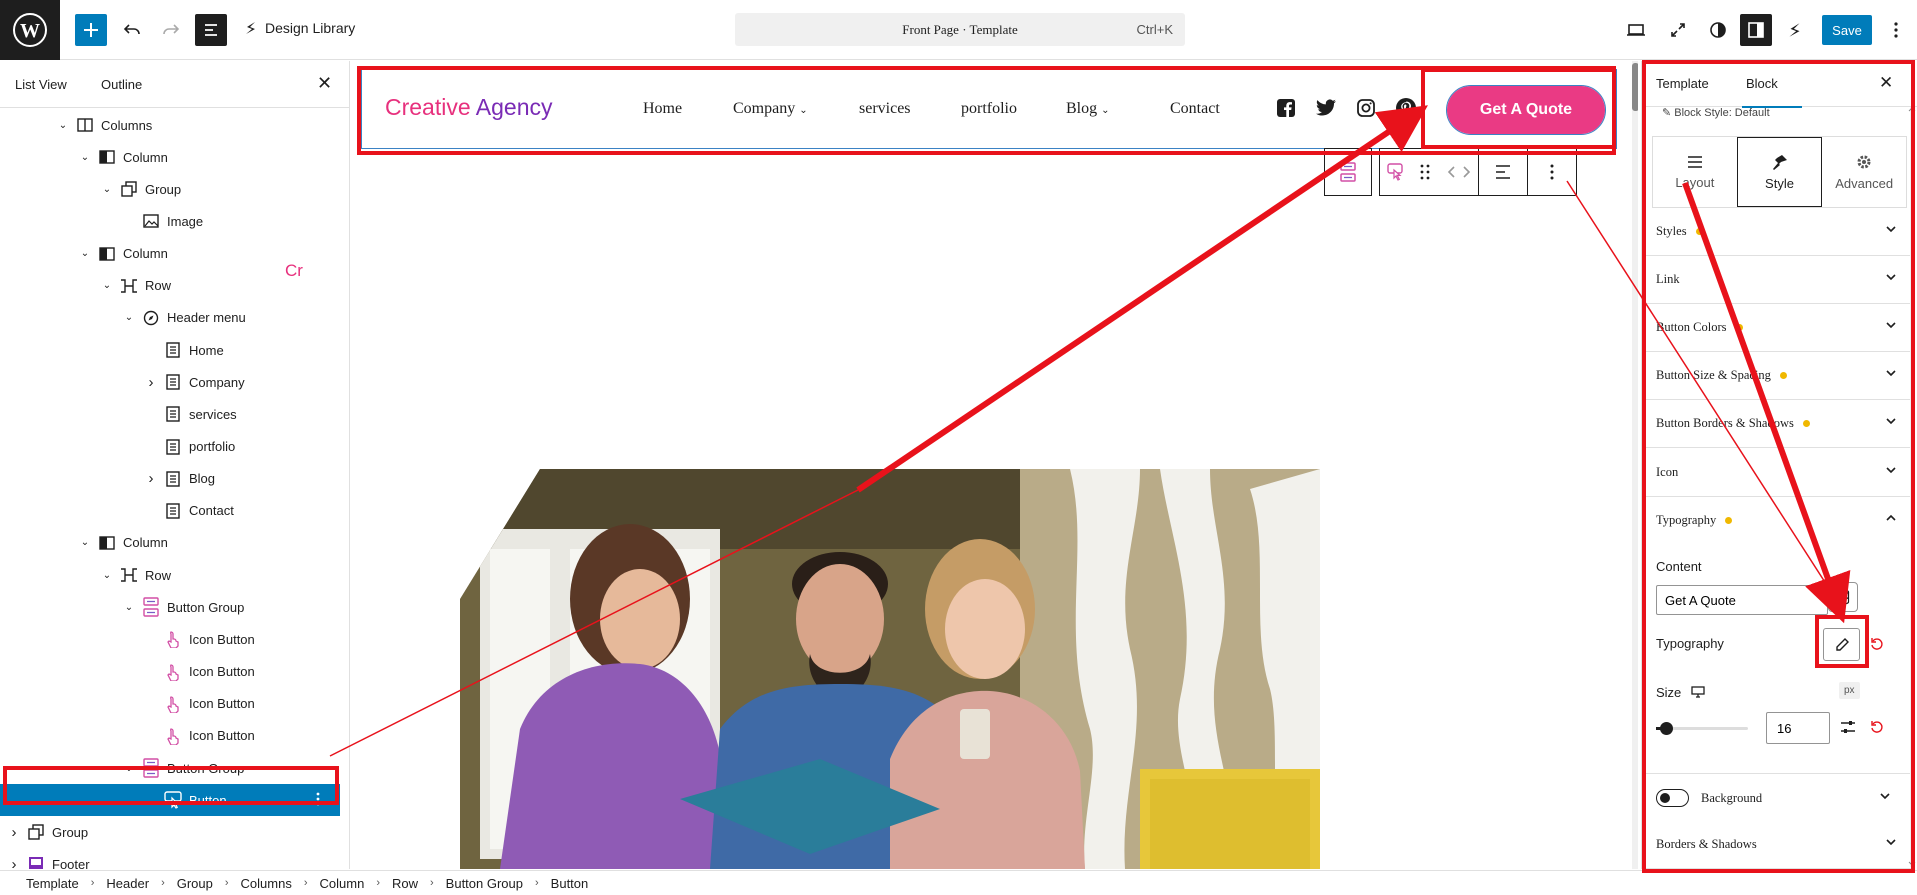 The height and width of the screenshot is (895, 1917). I want to click on nav-item-blog: Blog ⌄, so click(1088, 109).